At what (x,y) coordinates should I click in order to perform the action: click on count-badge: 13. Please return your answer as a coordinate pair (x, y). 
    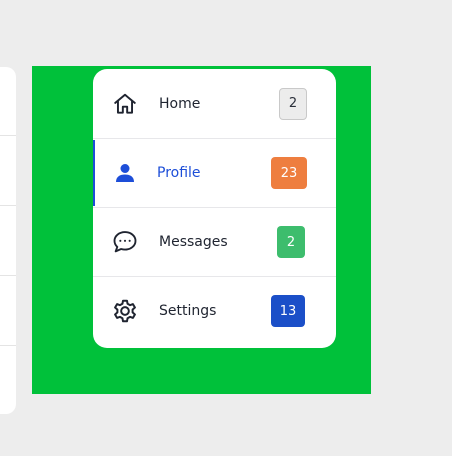
    Looking at the image, I should click on (288, 311).